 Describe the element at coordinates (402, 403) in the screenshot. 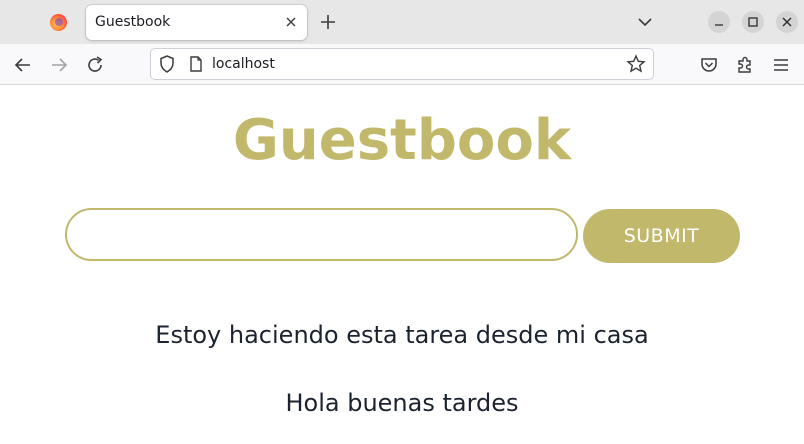

I see `guestbook-entry: Hola buenas tardes` at that location.